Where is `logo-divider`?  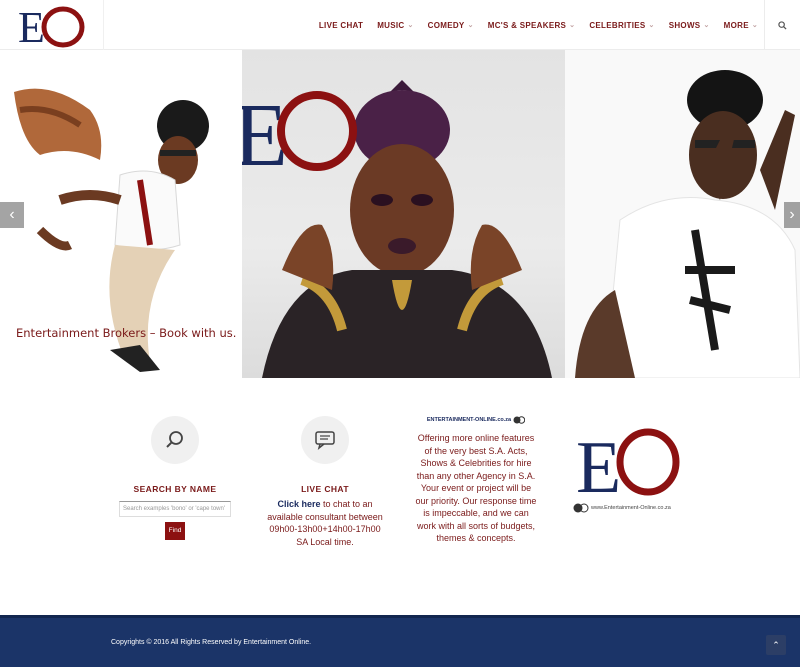 logo-divider is located at coordinates (103, 25).